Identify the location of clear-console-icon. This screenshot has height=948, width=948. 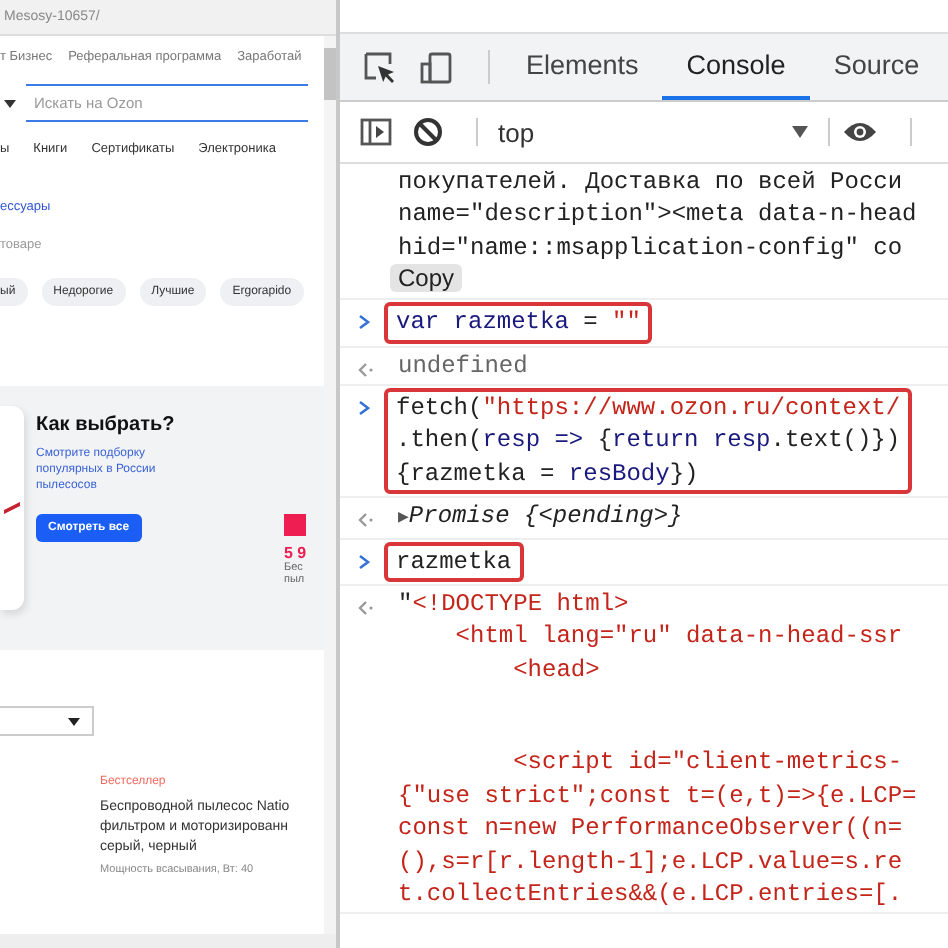
(428, 132).